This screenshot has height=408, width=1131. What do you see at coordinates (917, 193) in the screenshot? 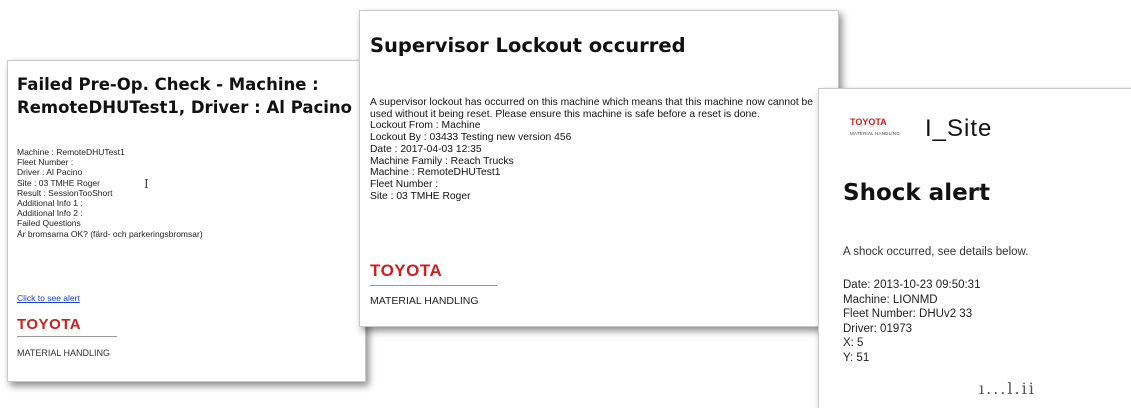
I see `alert-title: Shock alert` at bounding box center [917, 193].